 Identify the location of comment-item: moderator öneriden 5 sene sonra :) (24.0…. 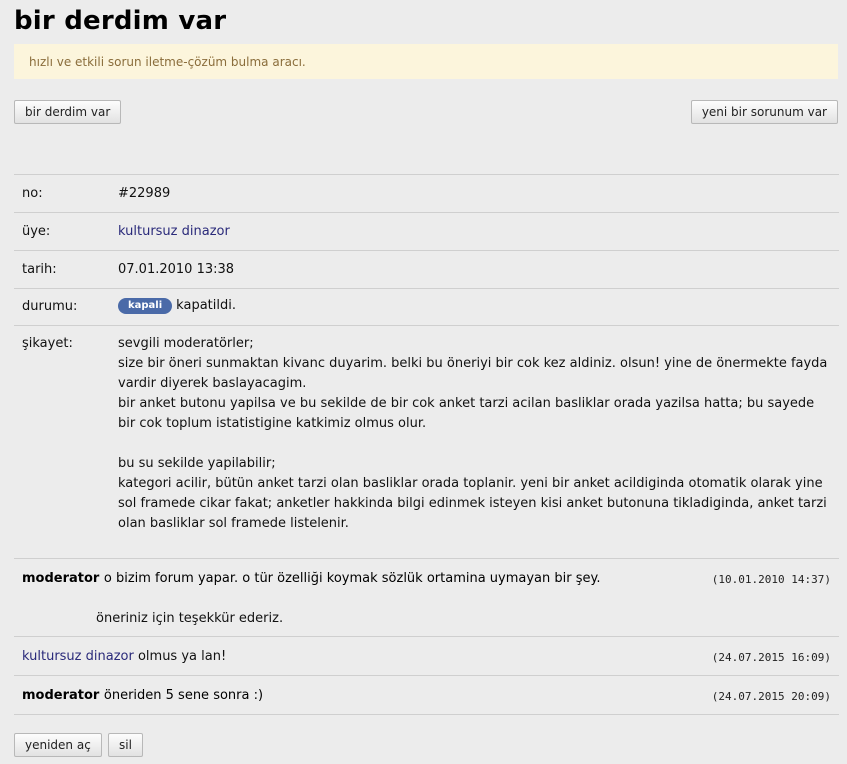
(426, 694).